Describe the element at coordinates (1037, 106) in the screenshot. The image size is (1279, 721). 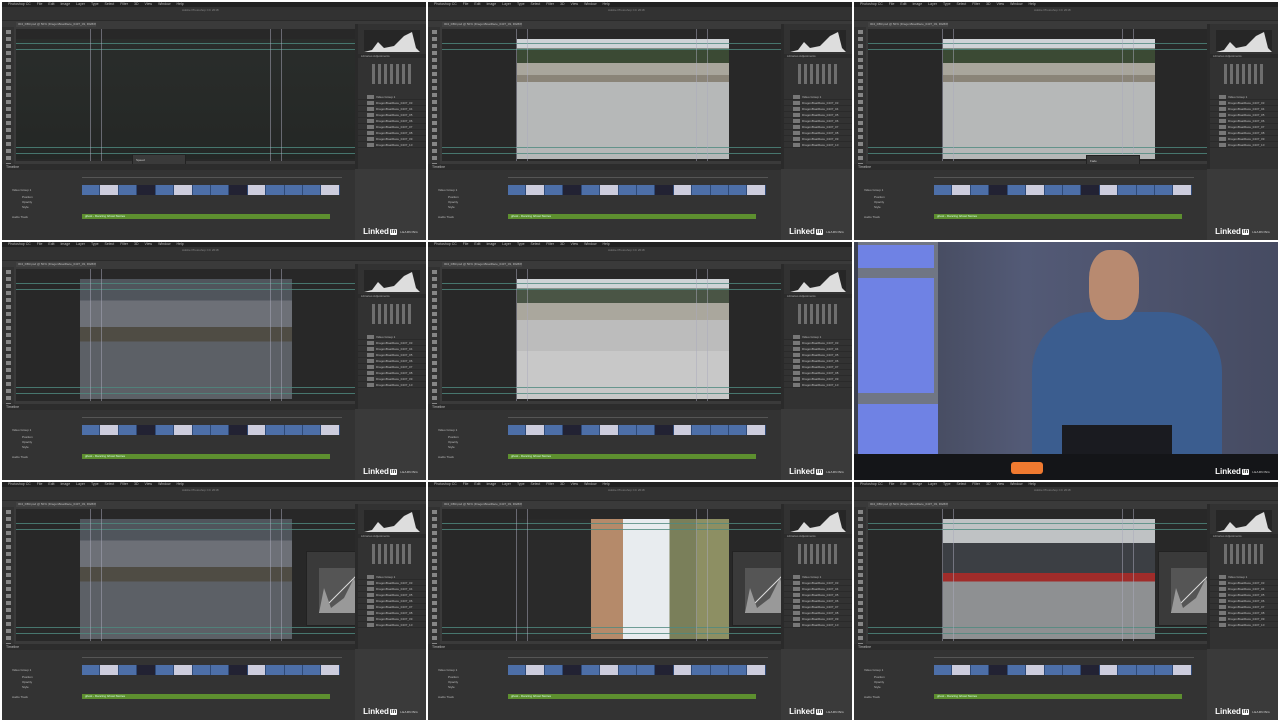
I see `canvas: Fade` at that location.